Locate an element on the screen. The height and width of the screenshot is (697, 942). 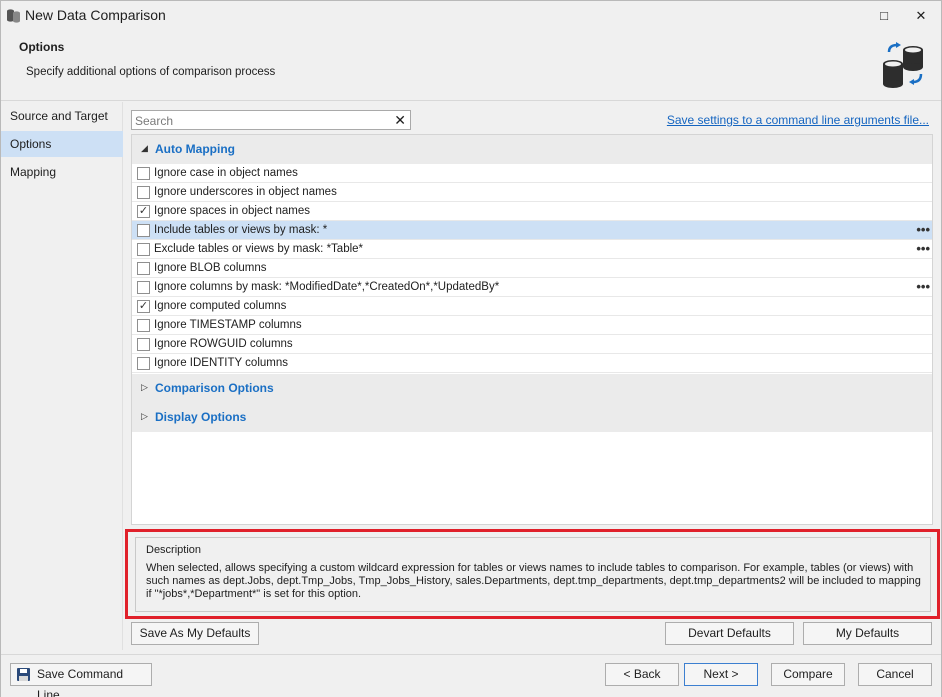
cancel-button: Cancel is located at coordinates (895, 674).